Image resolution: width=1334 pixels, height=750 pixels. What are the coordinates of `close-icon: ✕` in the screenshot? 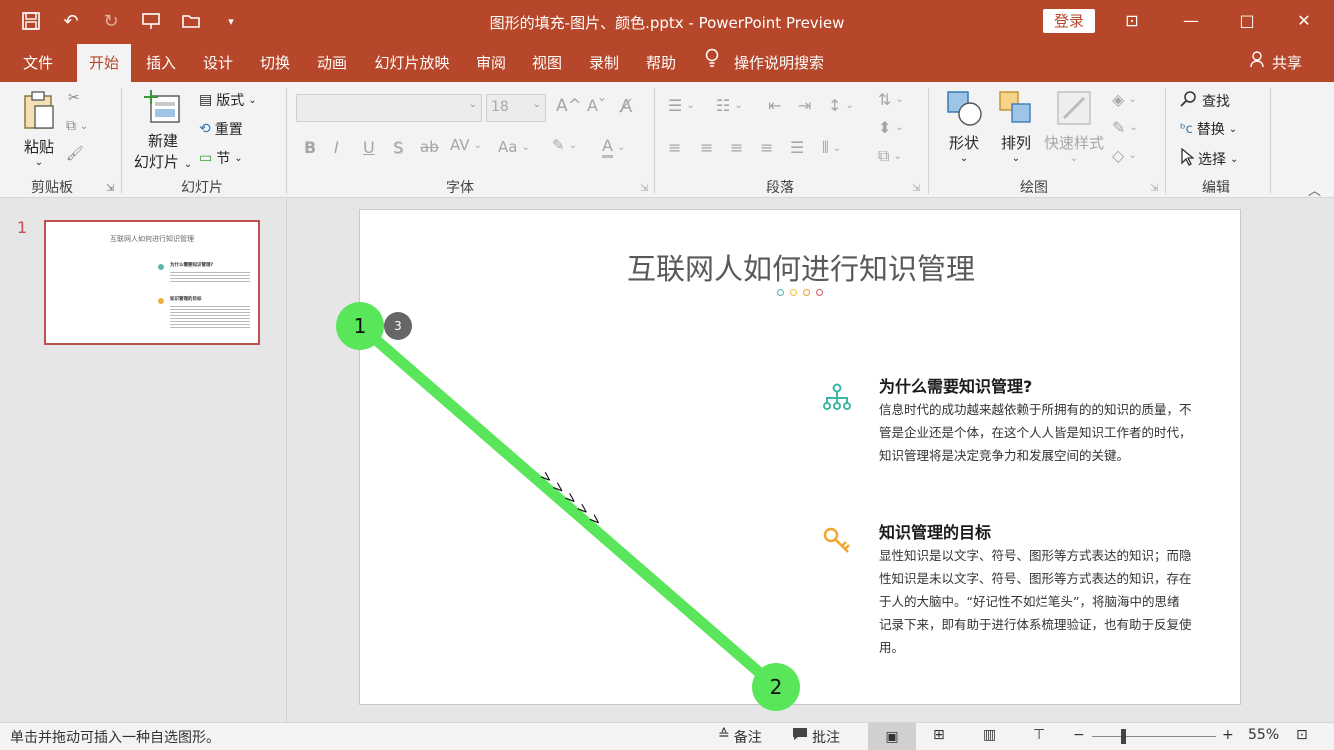 It's located at (1304, 20).